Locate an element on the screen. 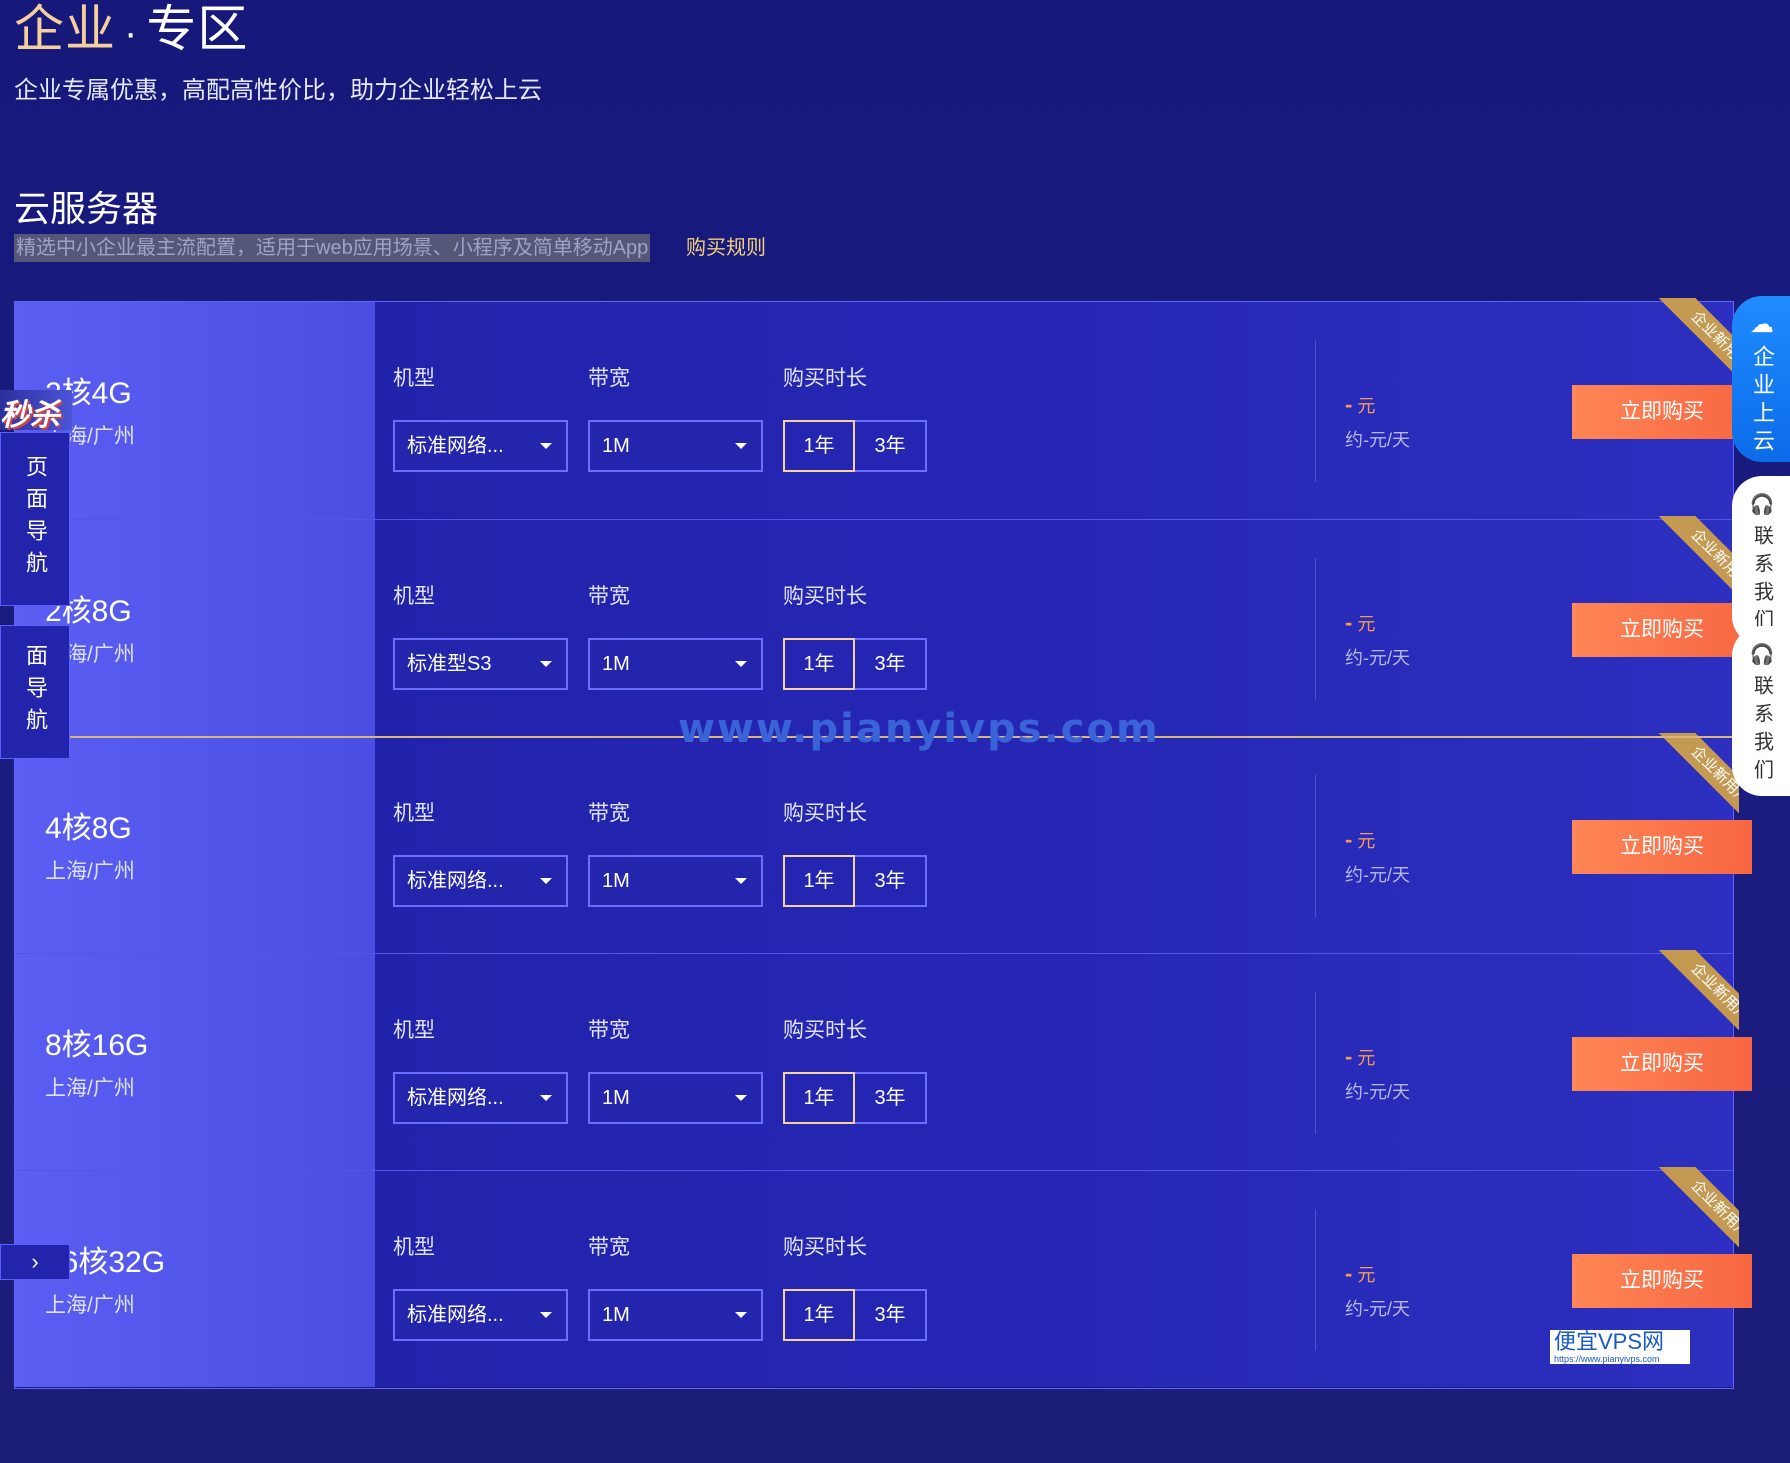 The image size is (1790, 1463). hero-title: 企业 · 专区 is located at coordinates (131, 31).